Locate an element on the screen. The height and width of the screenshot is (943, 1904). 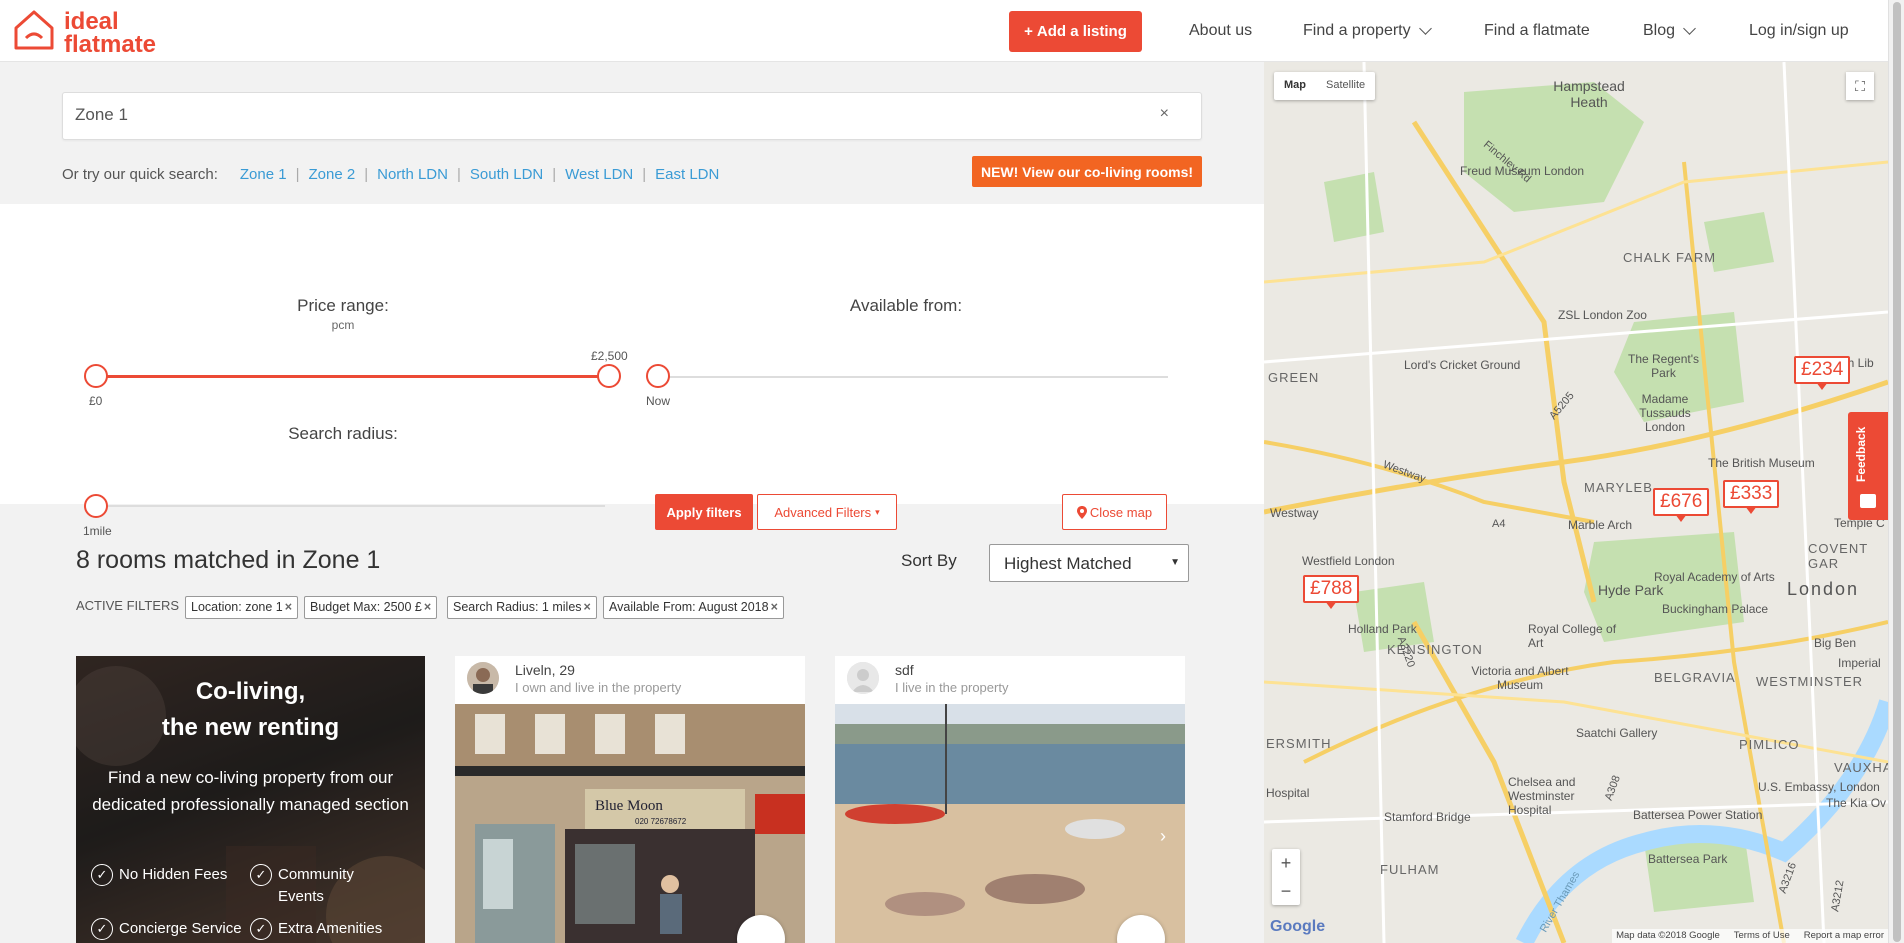
fullscreen-icon: ⛶ is located at coordinates (1860, 86).